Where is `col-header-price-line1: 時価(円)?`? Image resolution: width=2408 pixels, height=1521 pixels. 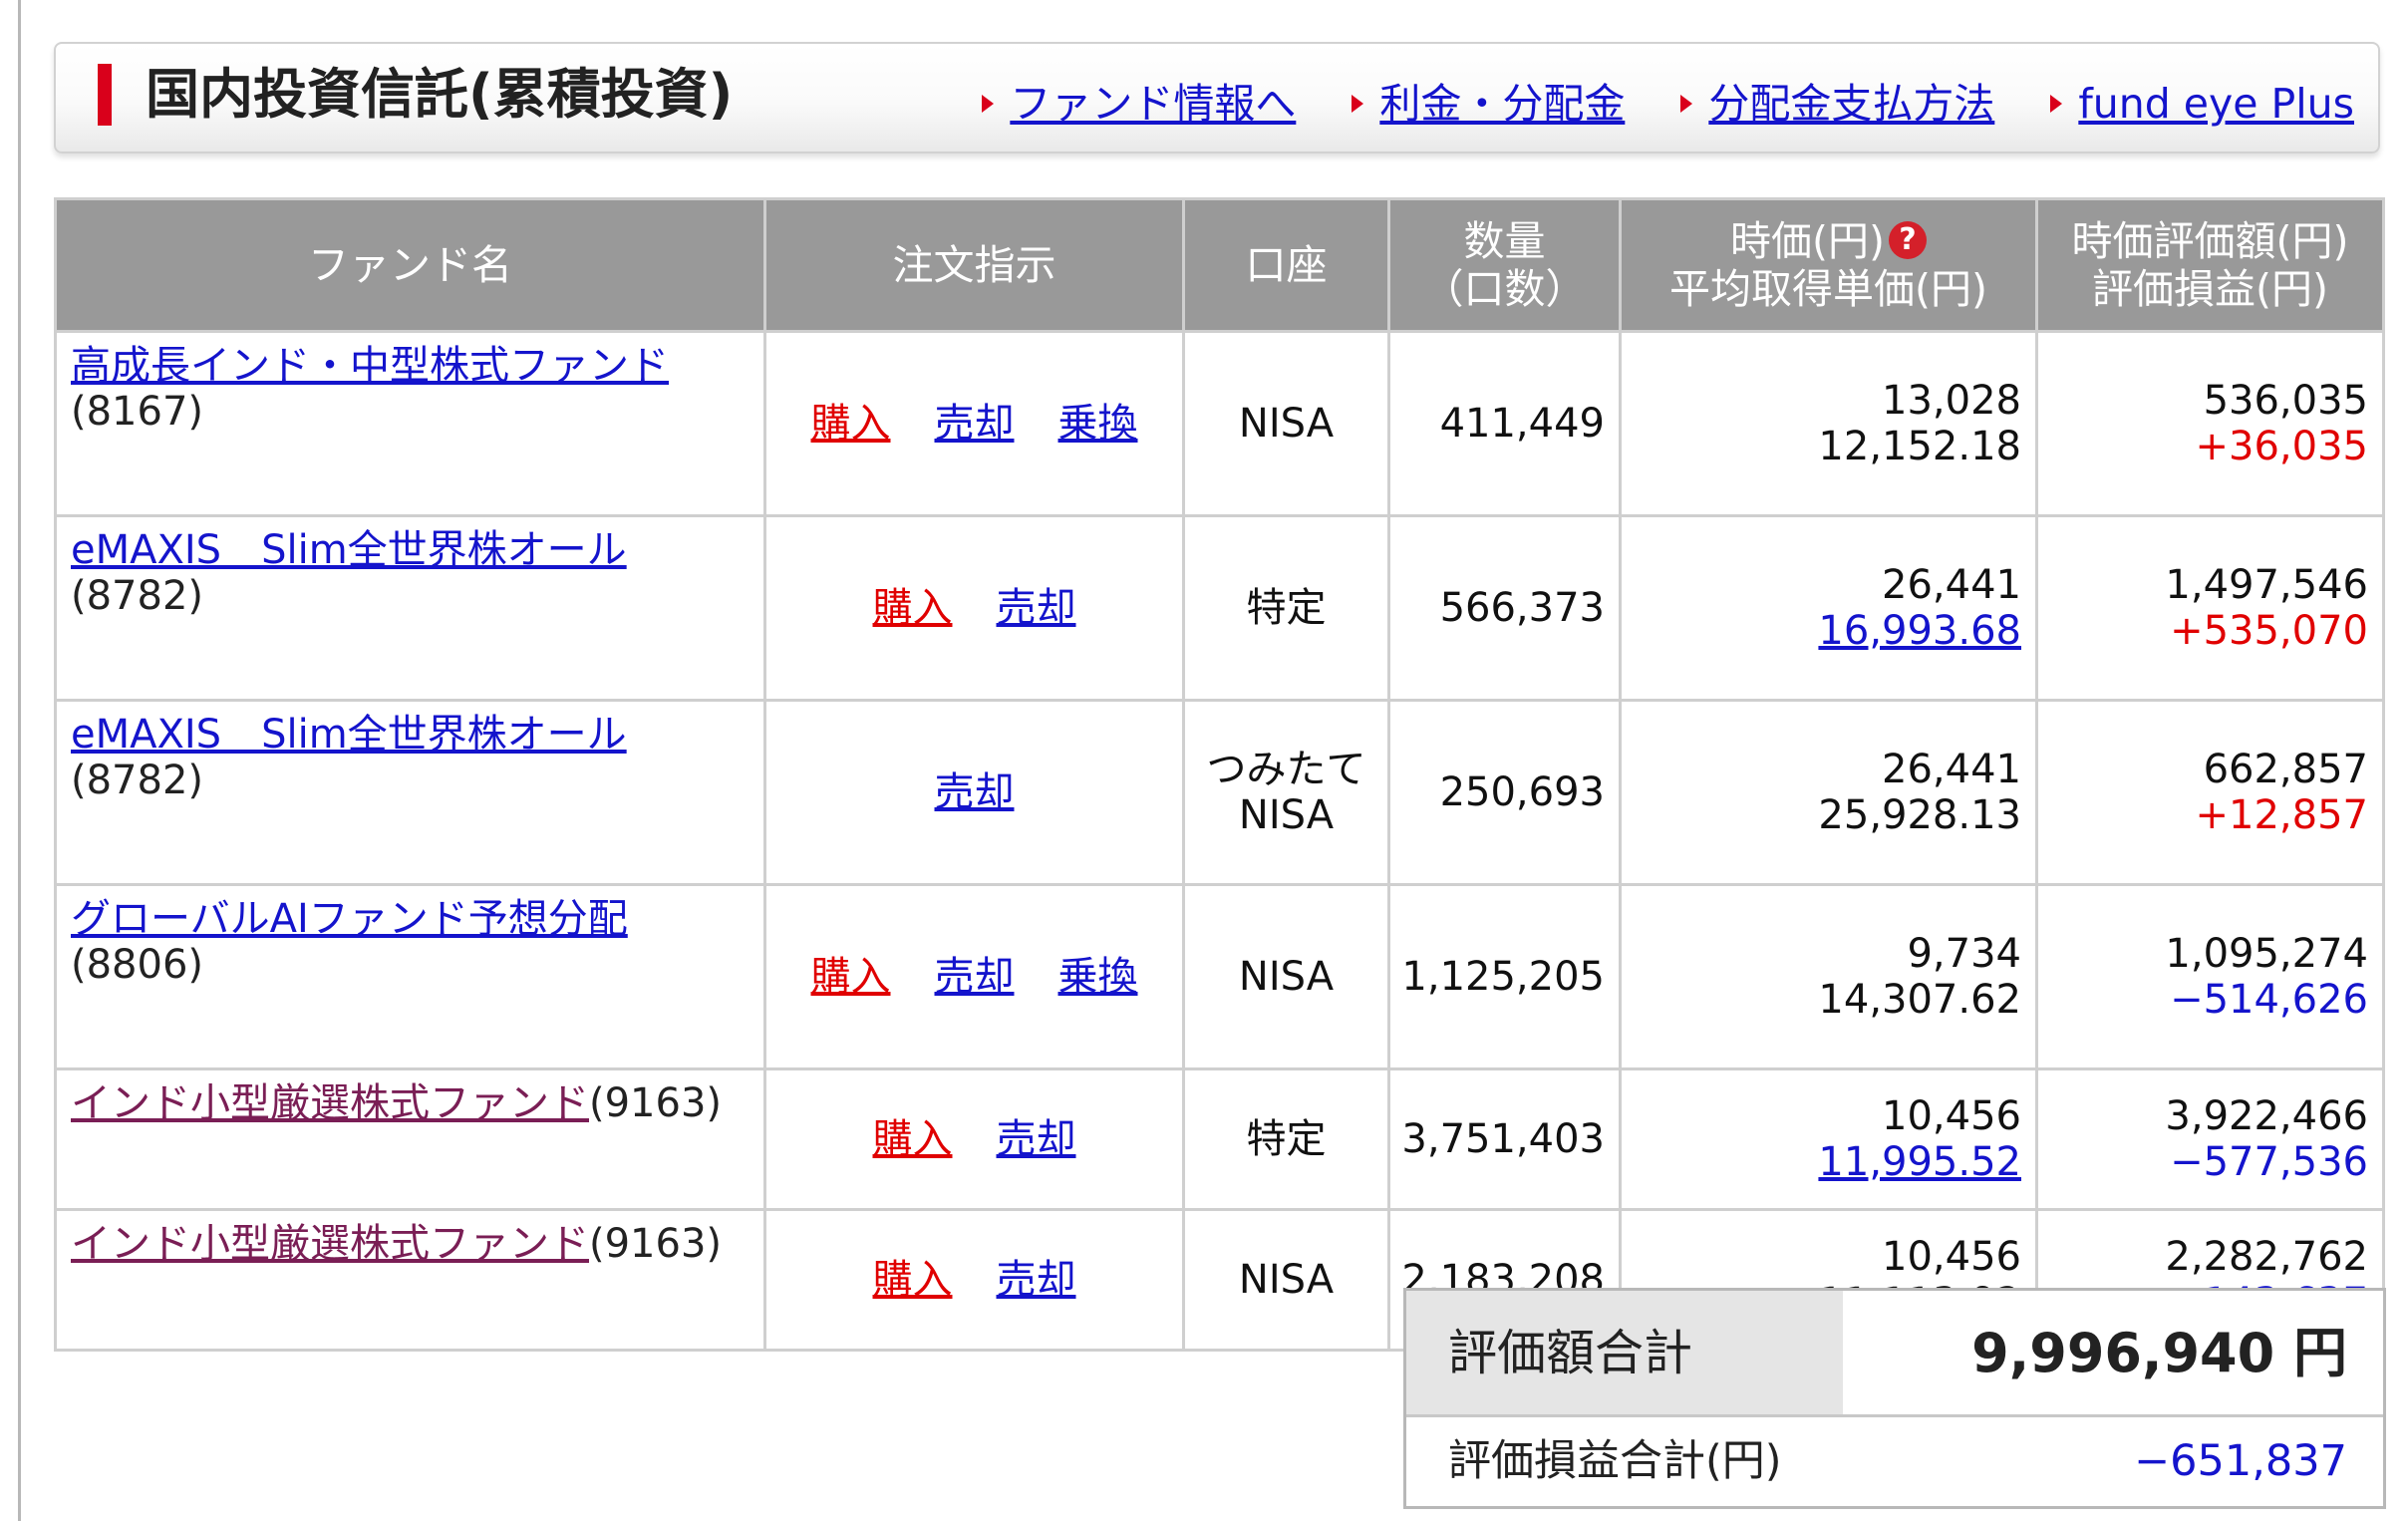 col-header-price-line1: 時価(円)? is located at coordinates (1828, 241).